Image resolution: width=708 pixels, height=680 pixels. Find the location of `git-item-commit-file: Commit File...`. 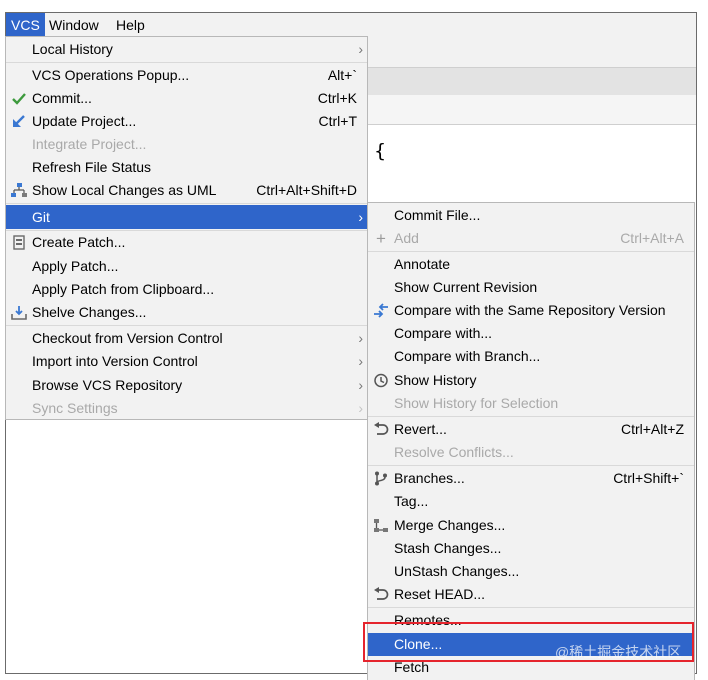

git-item-commit-file: Commit File... is located at coordinates (531, 215).